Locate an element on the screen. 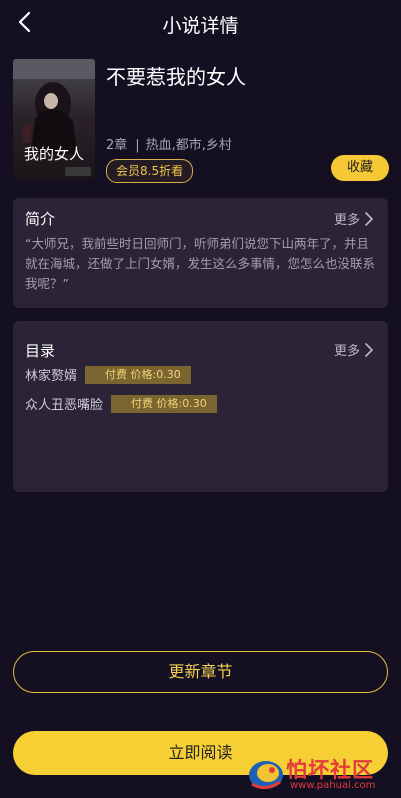  chapter-title: 众人丑恶嘴脸 is located at coordinates (64, 403).